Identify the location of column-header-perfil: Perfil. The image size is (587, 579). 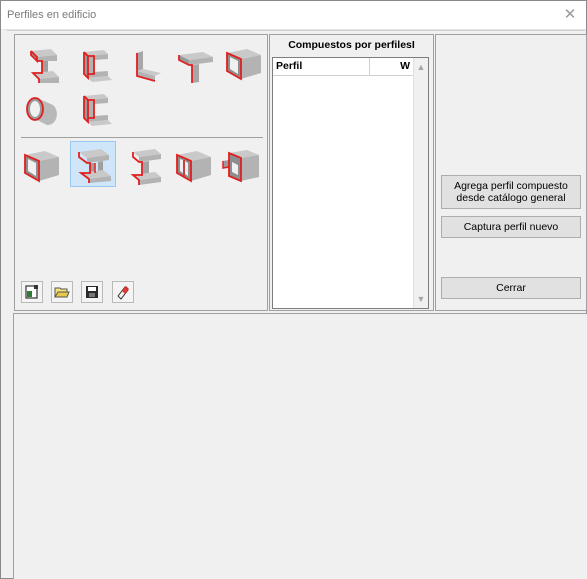
(289, 66).